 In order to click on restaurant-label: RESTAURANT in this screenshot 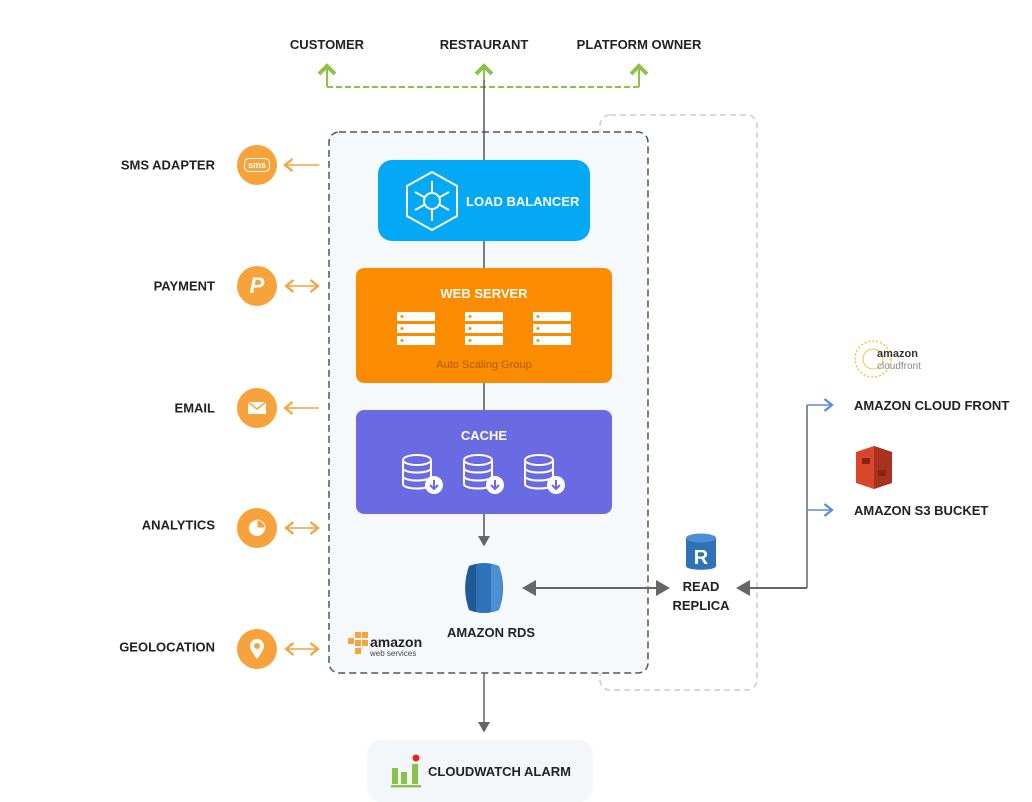, I will do `click(484, 44)`.